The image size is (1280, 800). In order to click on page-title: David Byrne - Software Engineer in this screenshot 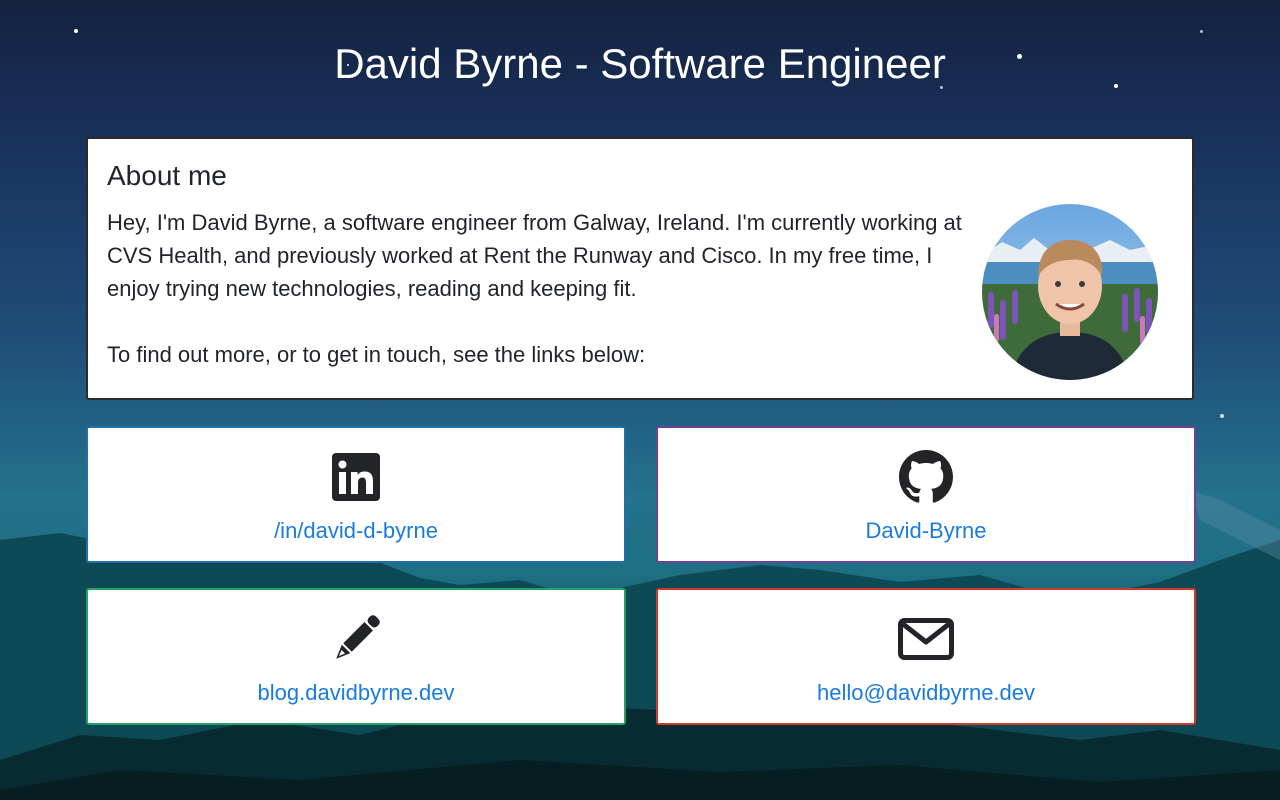, I will do `click(640, 63)`.